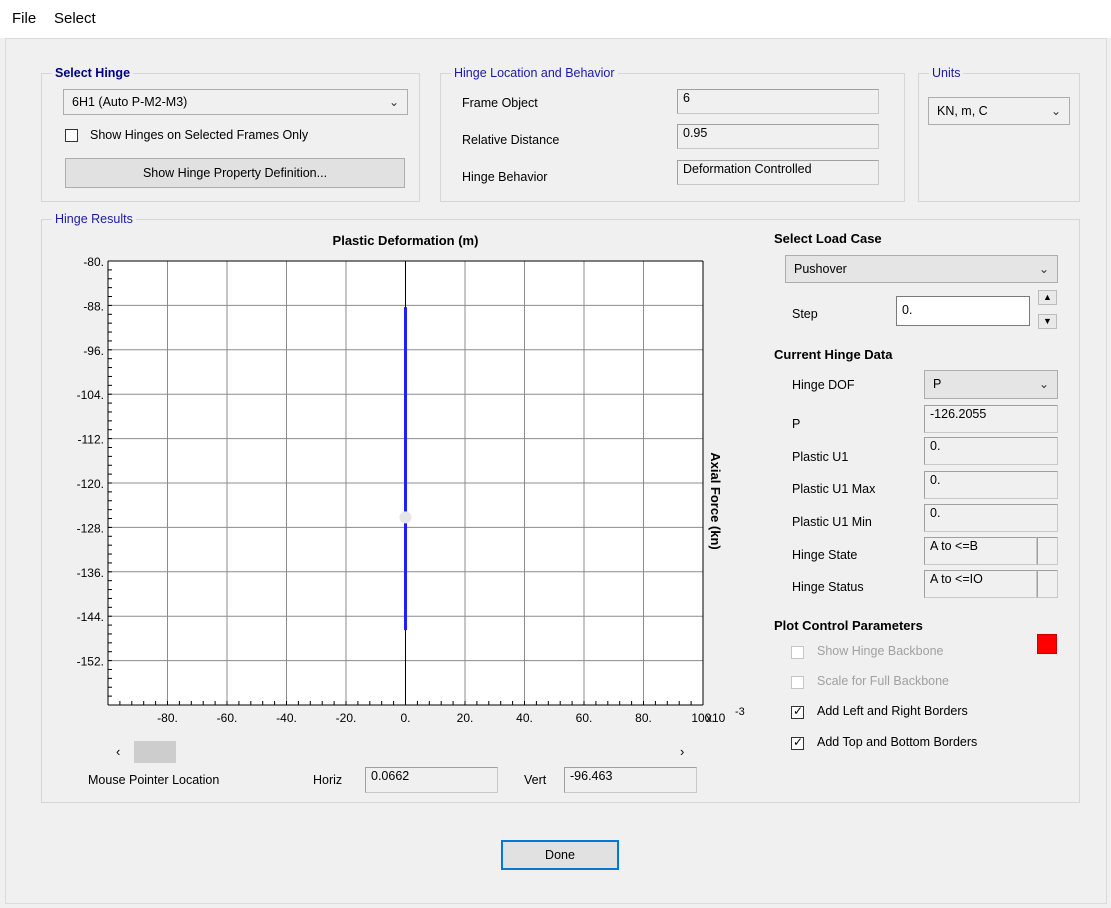 The height and width of the screenshot is (908, 1111). Describe the element at coordinates (93, 73) in the screenshot. I see `select-hinge-legend: Select Hinge` at that location.